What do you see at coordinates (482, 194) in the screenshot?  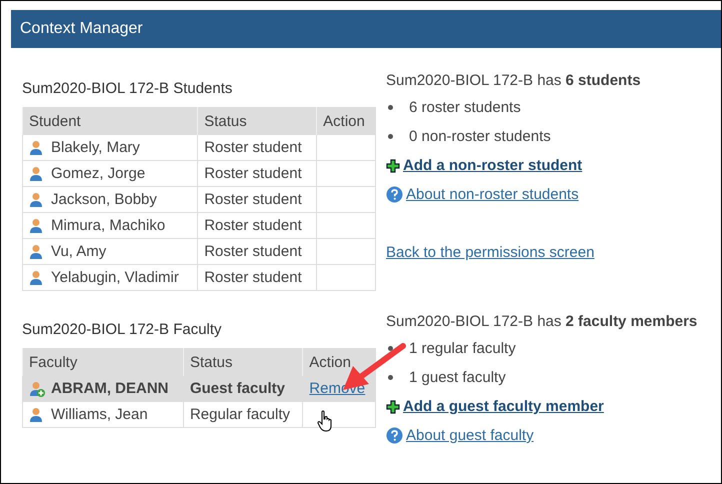 I see `help-link: About non-roster students` at bounding box center [482, 194].